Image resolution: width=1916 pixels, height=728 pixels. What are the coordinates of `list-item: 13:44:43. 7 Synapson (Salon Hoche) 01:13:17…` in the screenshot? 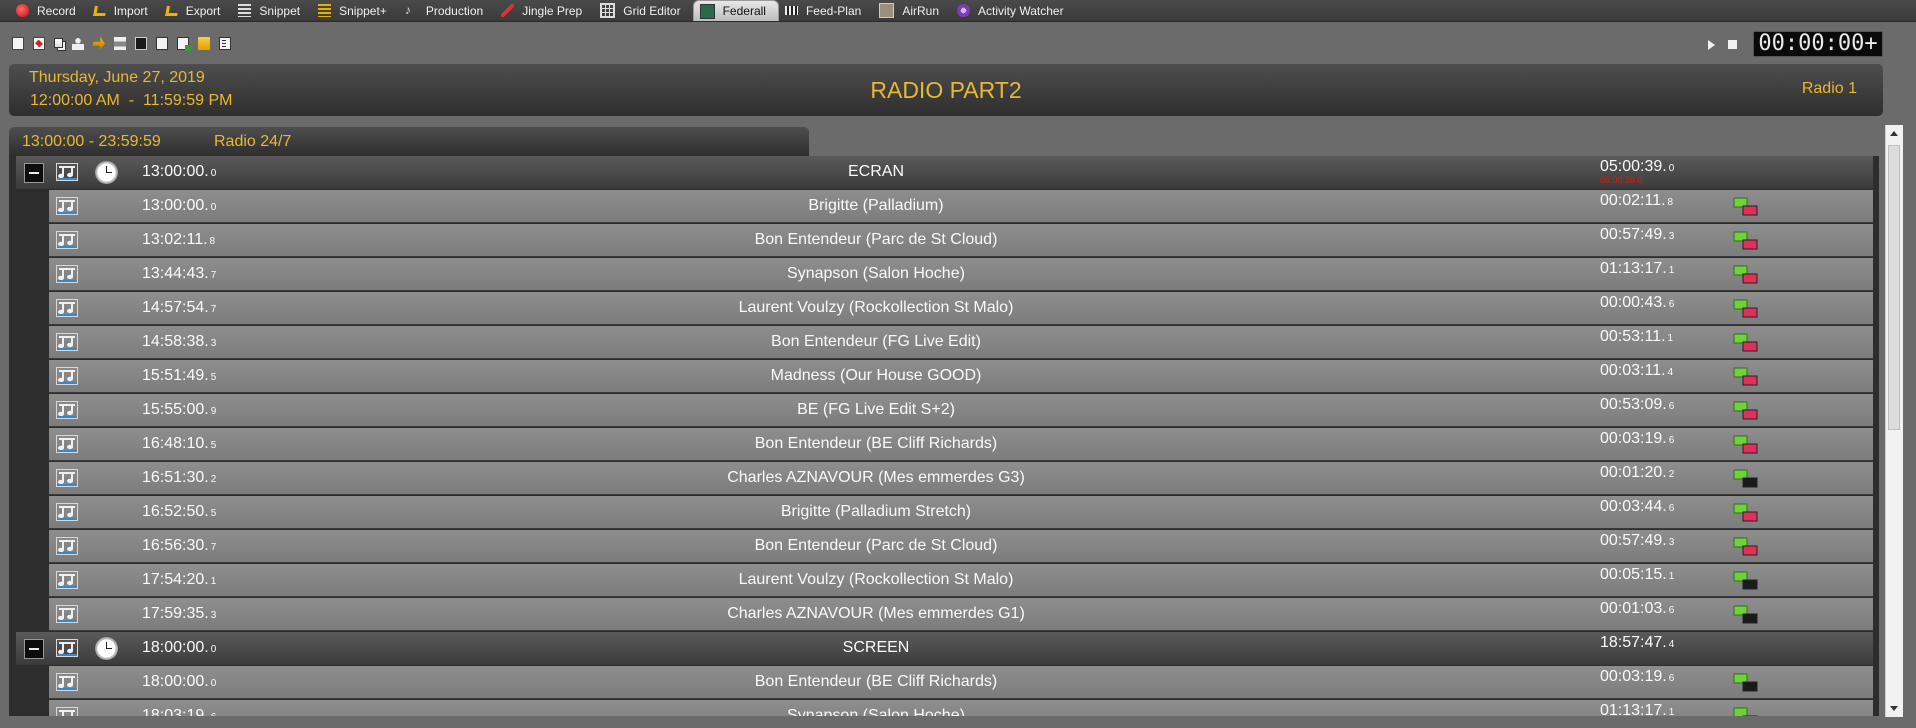 It's located at (961, 274).